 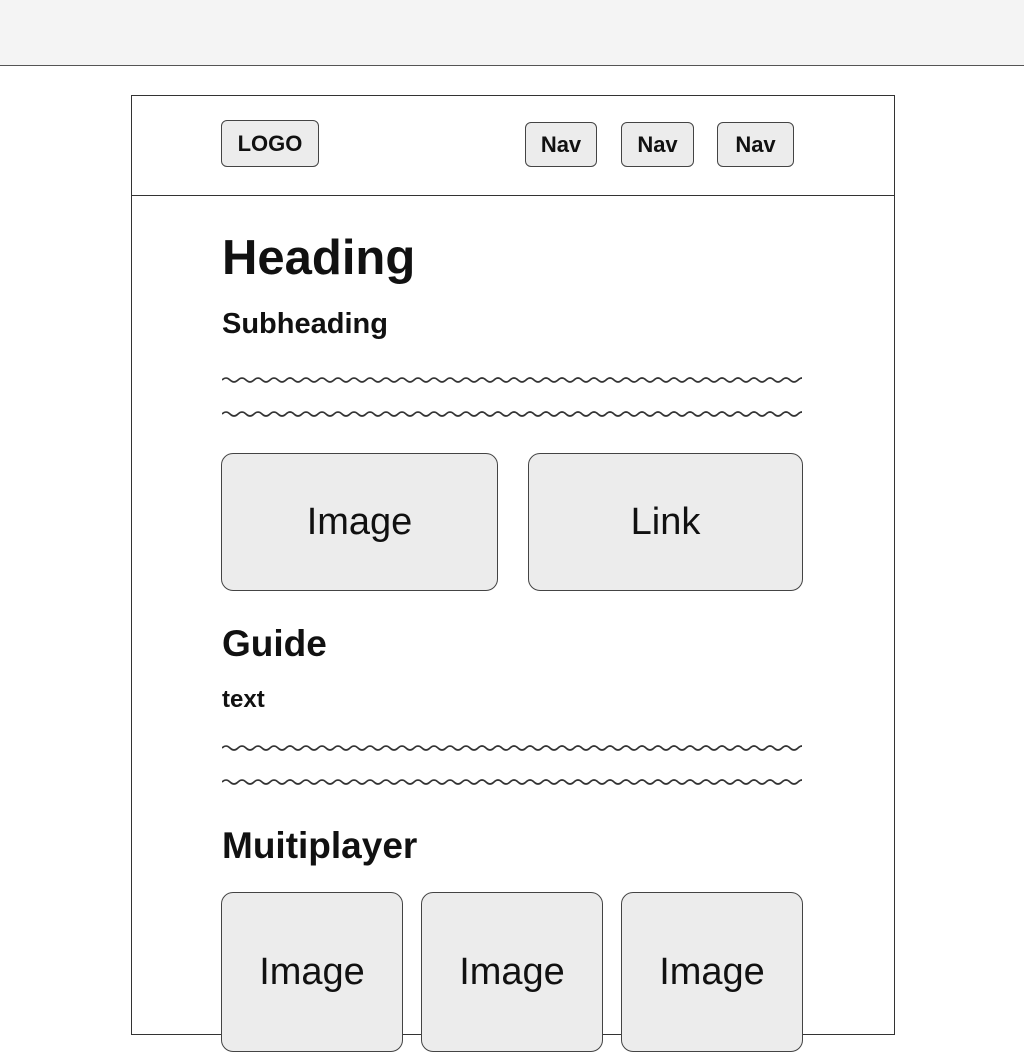 What do you see at coordinates (755, 144) in the screenshot?
I see `nav-button-3: Nav` at bounding box center [755, 144].